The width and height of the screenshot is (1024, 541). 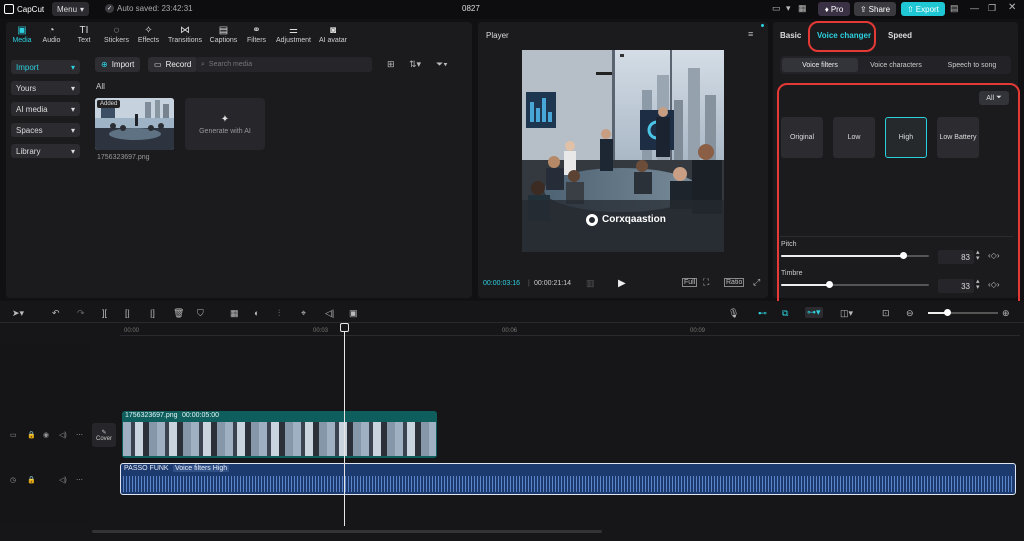 I want to click on autosave-text: Auto saved: 23:42:31, so click(x=155, y=8).